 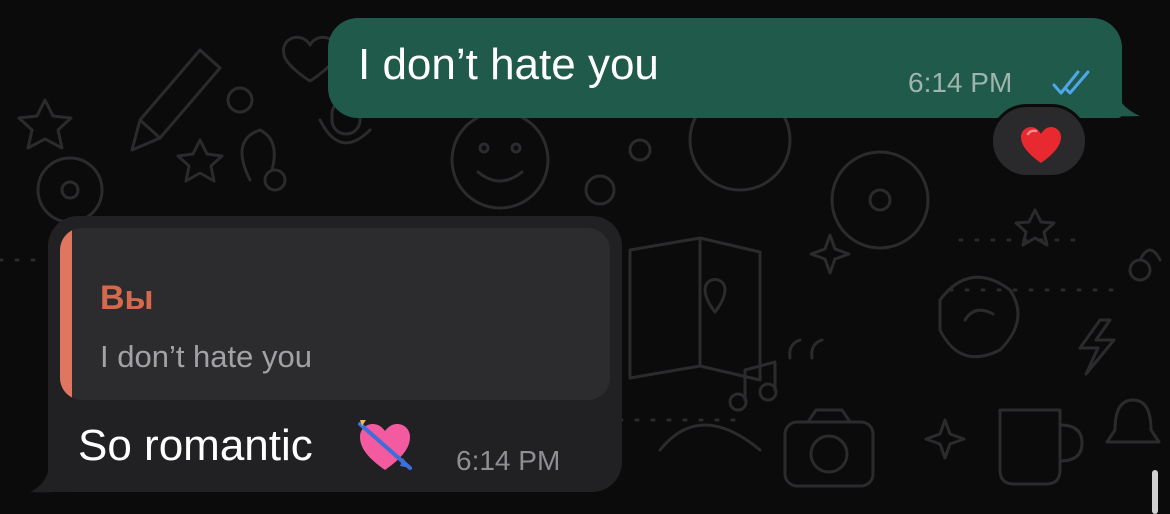 What do you see at coordinates (206, 356) in the screenshot?
I see `reply-quote-text: I don’t hate you` at bounding box center [206, 356].